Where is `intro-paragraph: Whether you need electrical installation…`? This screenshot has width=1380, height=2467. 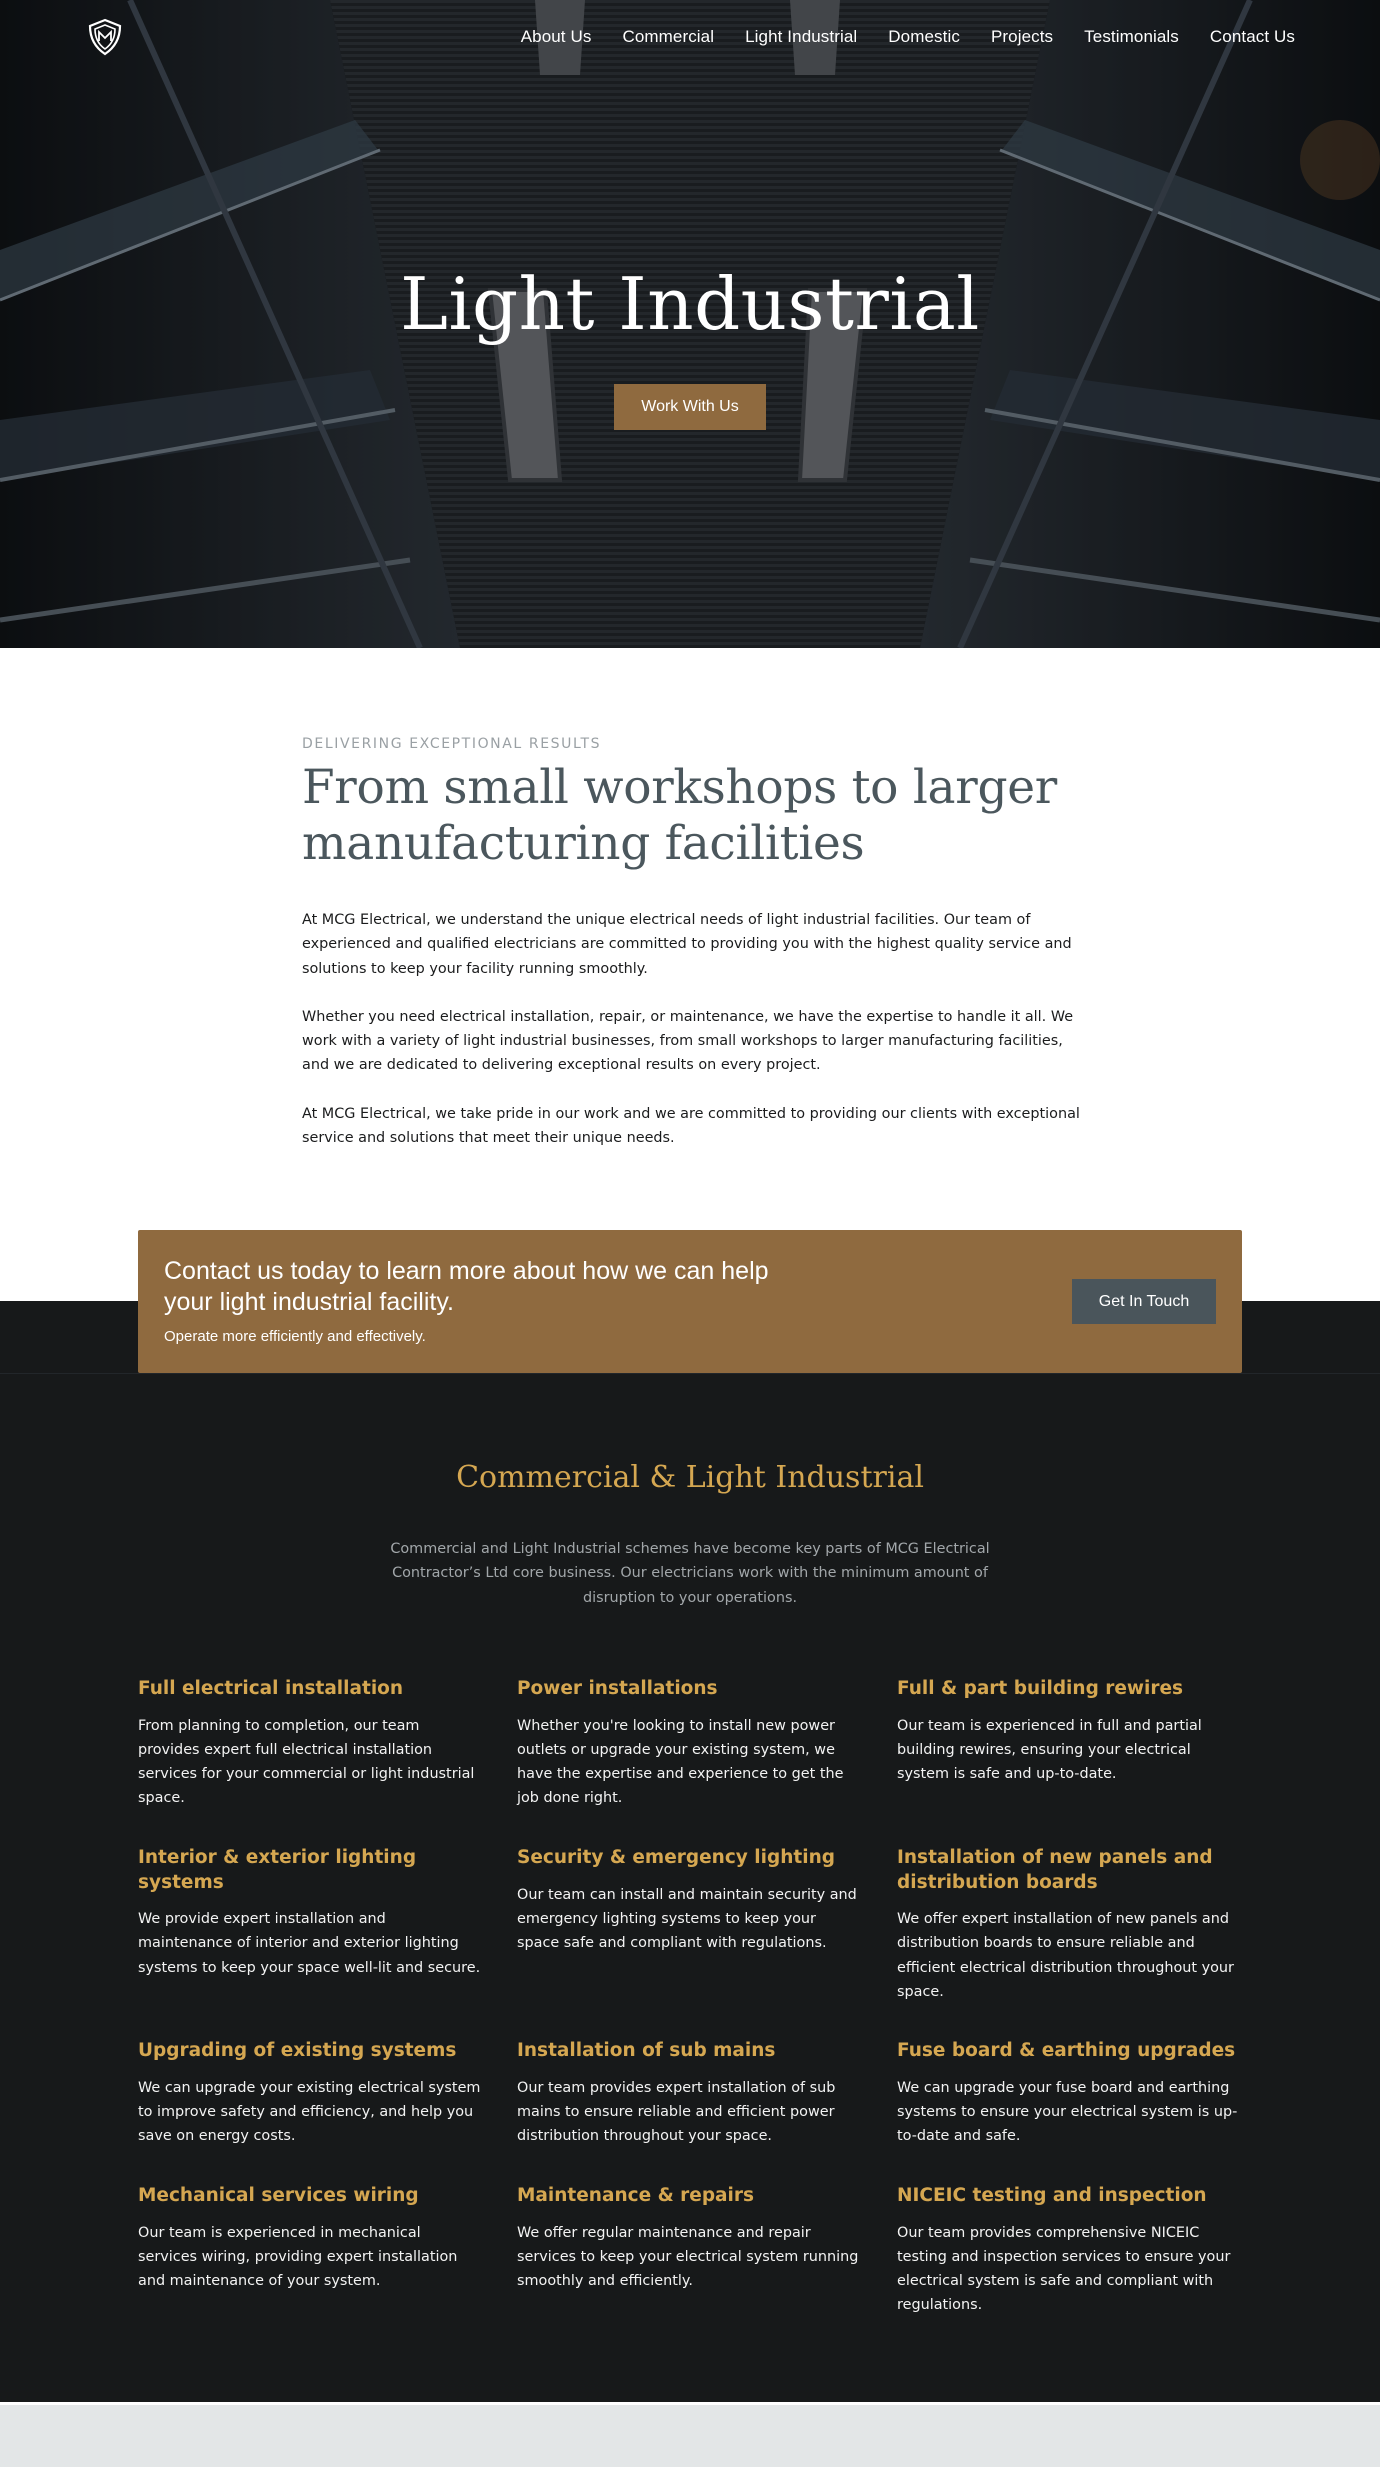 intro-paragraph: Whether you need electrical installation… is located at coordinates (688, 1041).